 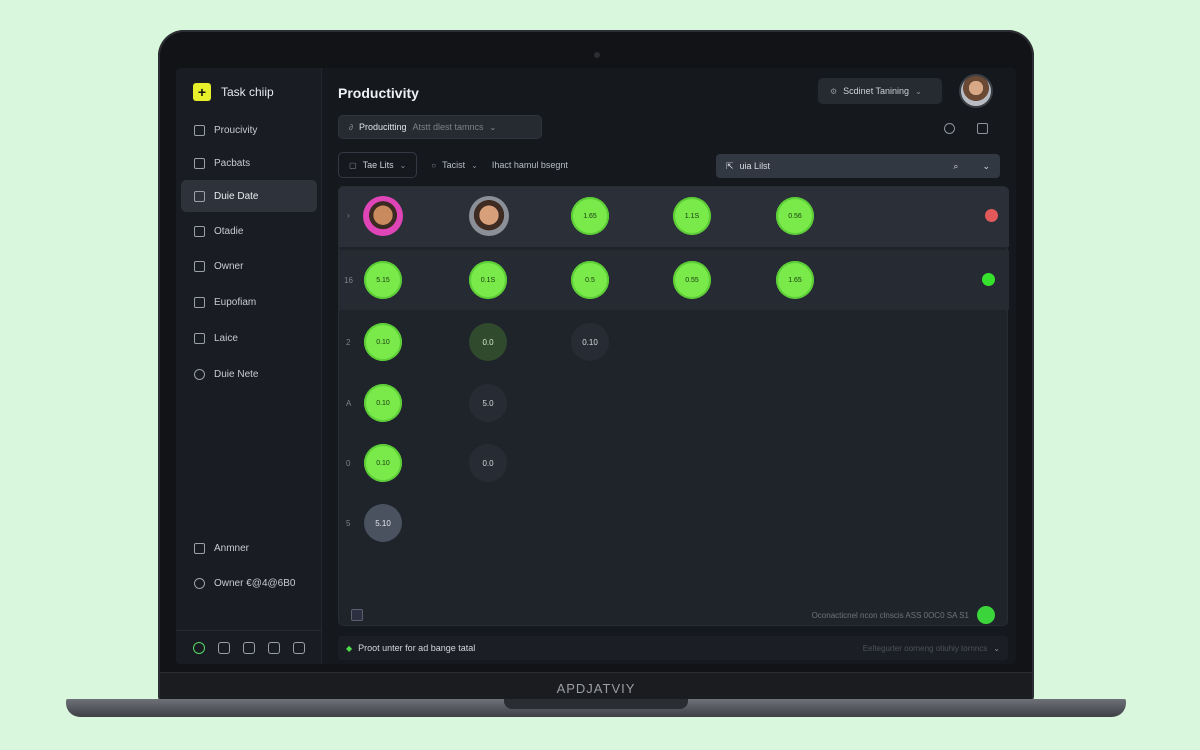 What do you see at coordinates (417, 648) in the screenshot?
I see `status-text: Proot unter for ad bange tatal` at bounding box center [417, 648].